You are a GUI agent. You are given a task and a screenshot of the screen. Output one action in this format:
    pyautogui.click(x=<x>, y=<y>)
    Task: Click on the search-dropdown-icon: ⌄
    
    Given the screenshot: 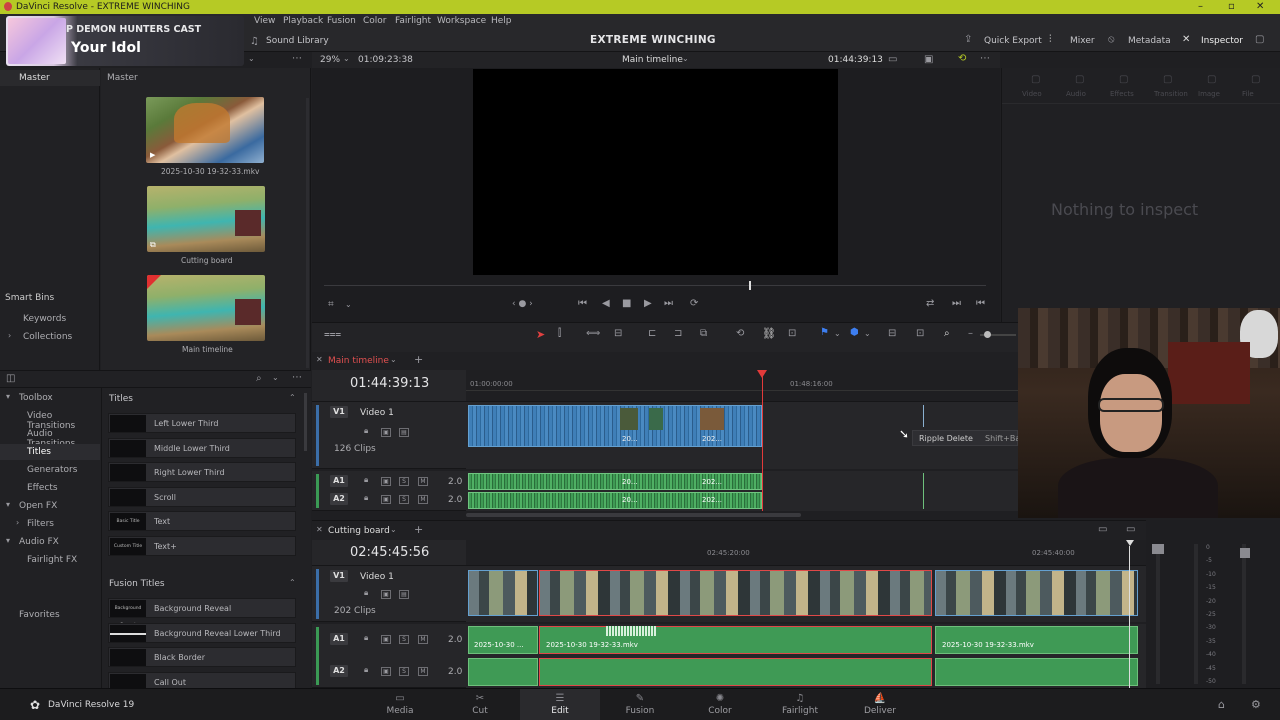 What is the action you would take?
    pyautogui.click(x=275, y=377)
    